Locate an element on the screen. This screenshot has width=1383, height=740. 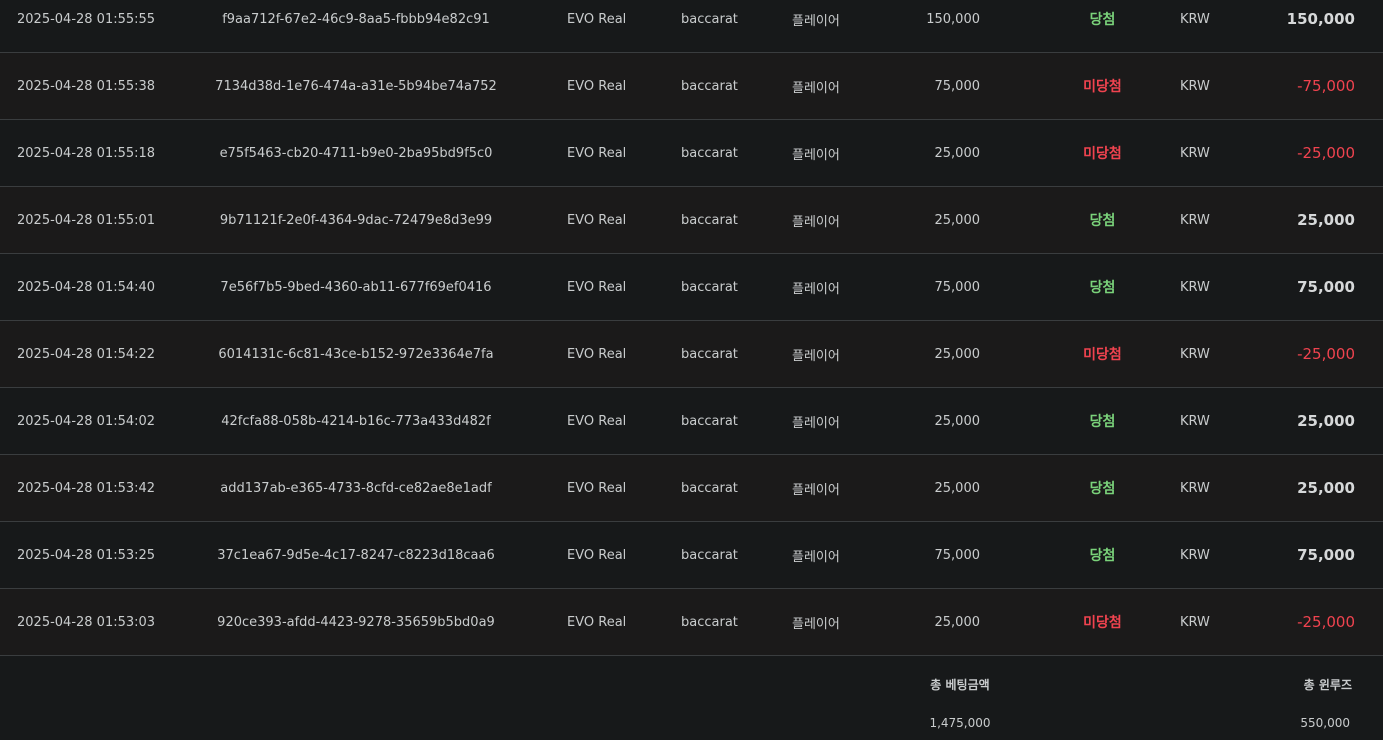
round-id: 7134d38d-1e76-474a-a31e-5b94be74a752 is located at coordinates (356, 86).